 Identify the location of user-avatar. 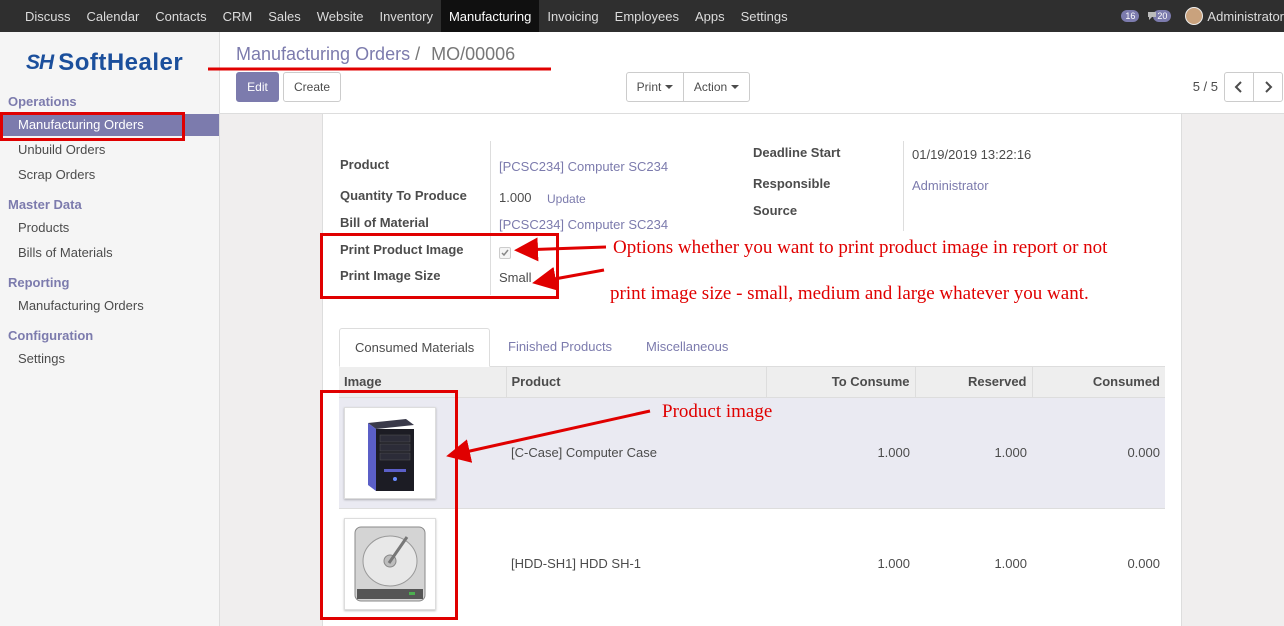
(1194, 16).